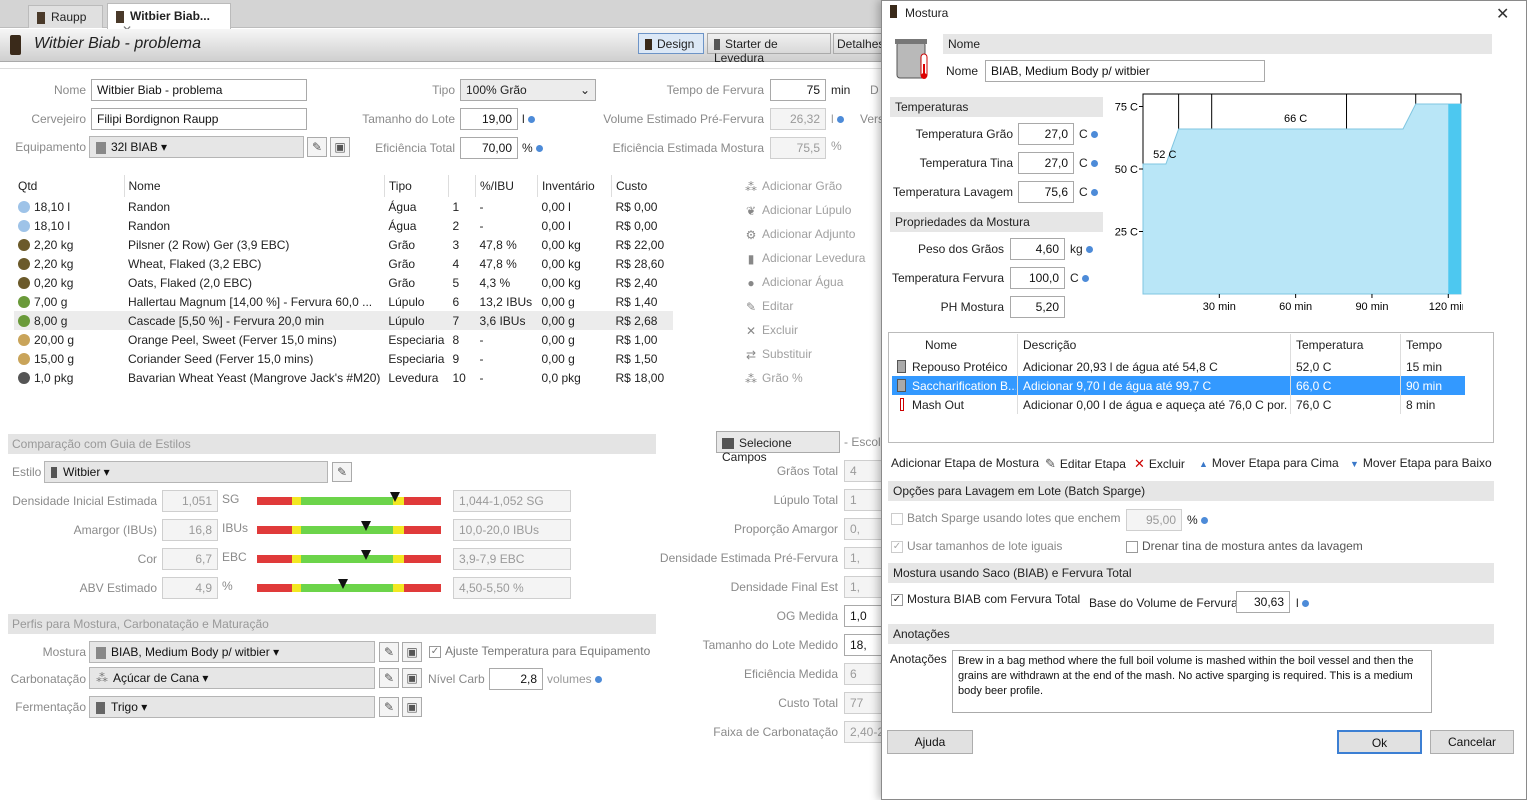  What do you see at coordinates (186, 472) in the screenshot?
I see `estilo-combo: Witbier ▾` at bounding box center [186, 472].